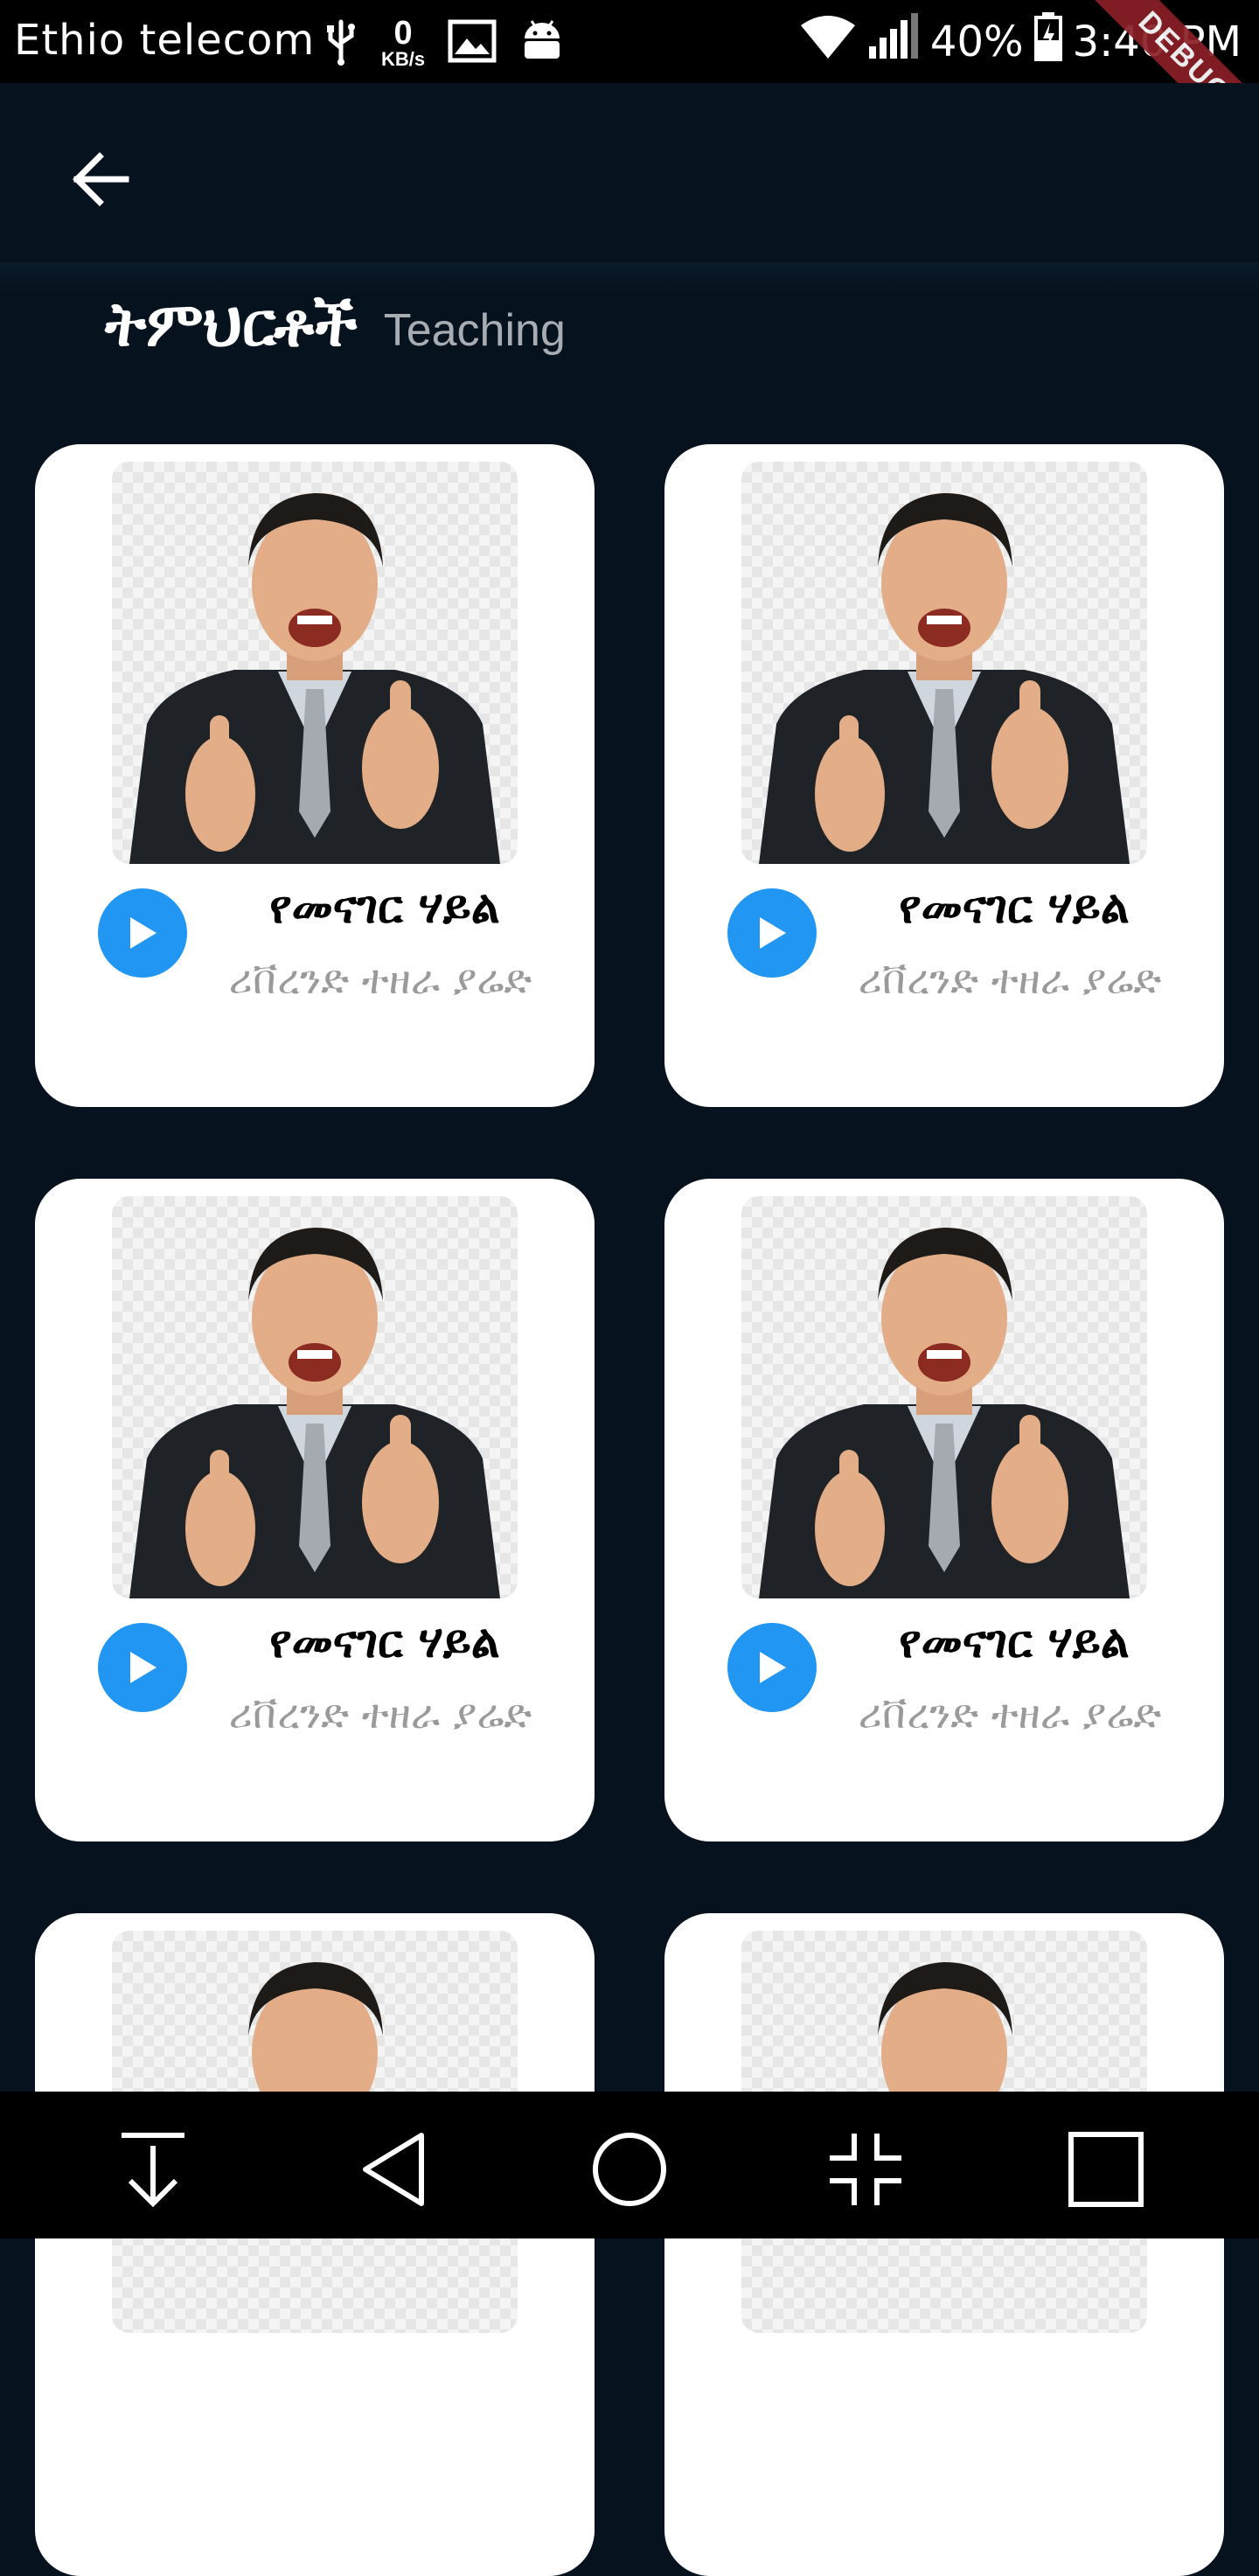 This screenshot has width=1259, height=2576. I want to click on nav-download-button, so click(153, 2169).